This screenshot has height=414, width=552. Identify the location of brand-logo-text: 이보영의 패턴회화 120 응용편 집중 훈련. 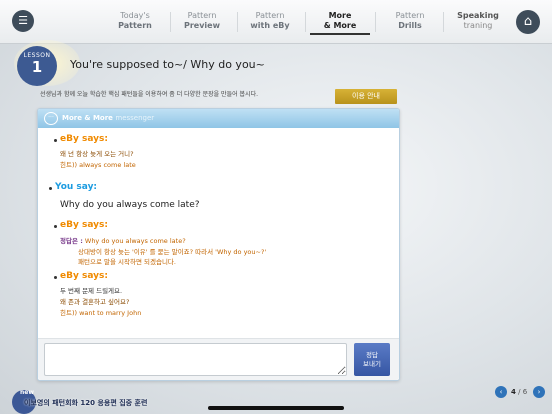
(86, 403).